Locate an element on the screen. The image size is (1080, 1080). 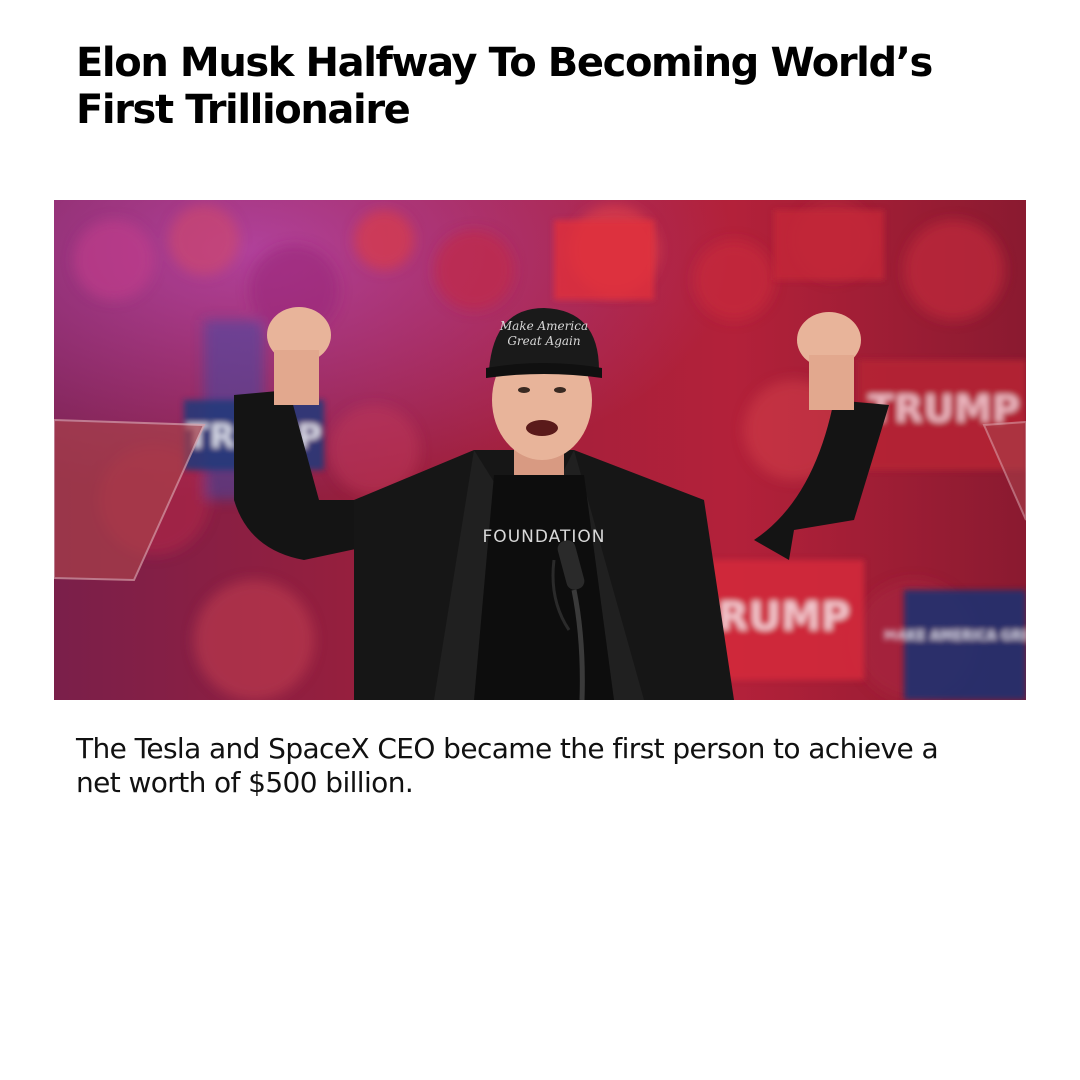
cap-text-line1: Make America is located at coordinates (543, 326).